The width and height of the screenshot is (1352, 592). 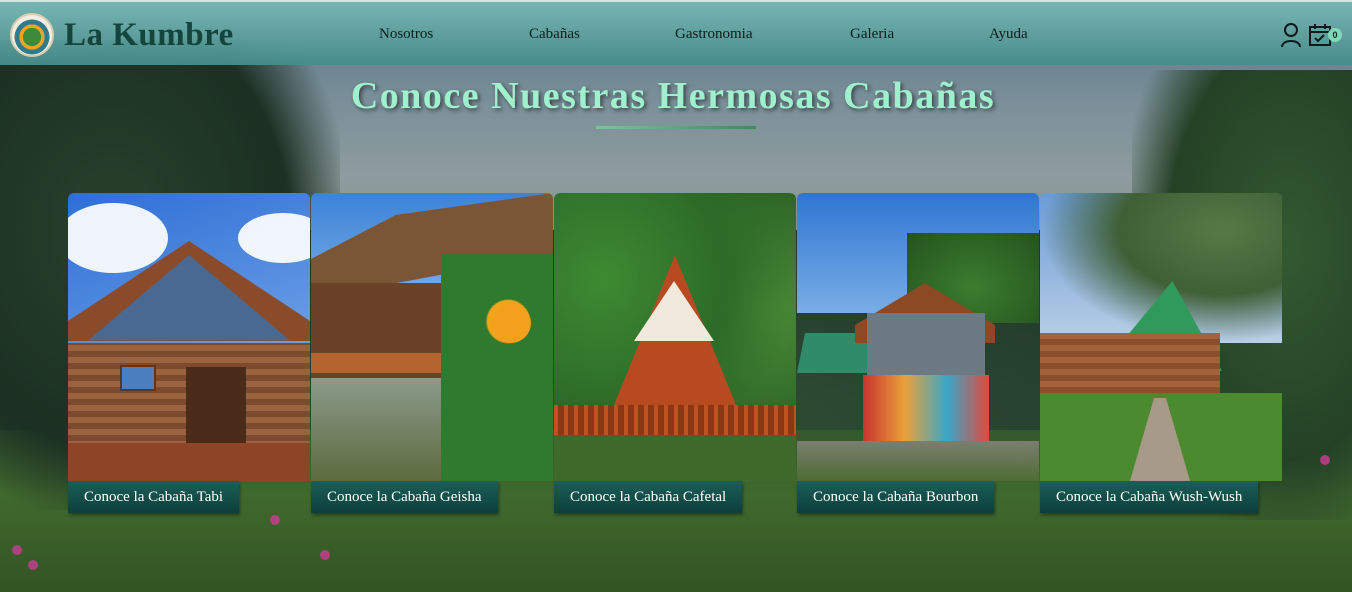 I want to click on cabin-button-cafetal: Conoce la Cabaña Cafetal, so click(x=648, y=497).